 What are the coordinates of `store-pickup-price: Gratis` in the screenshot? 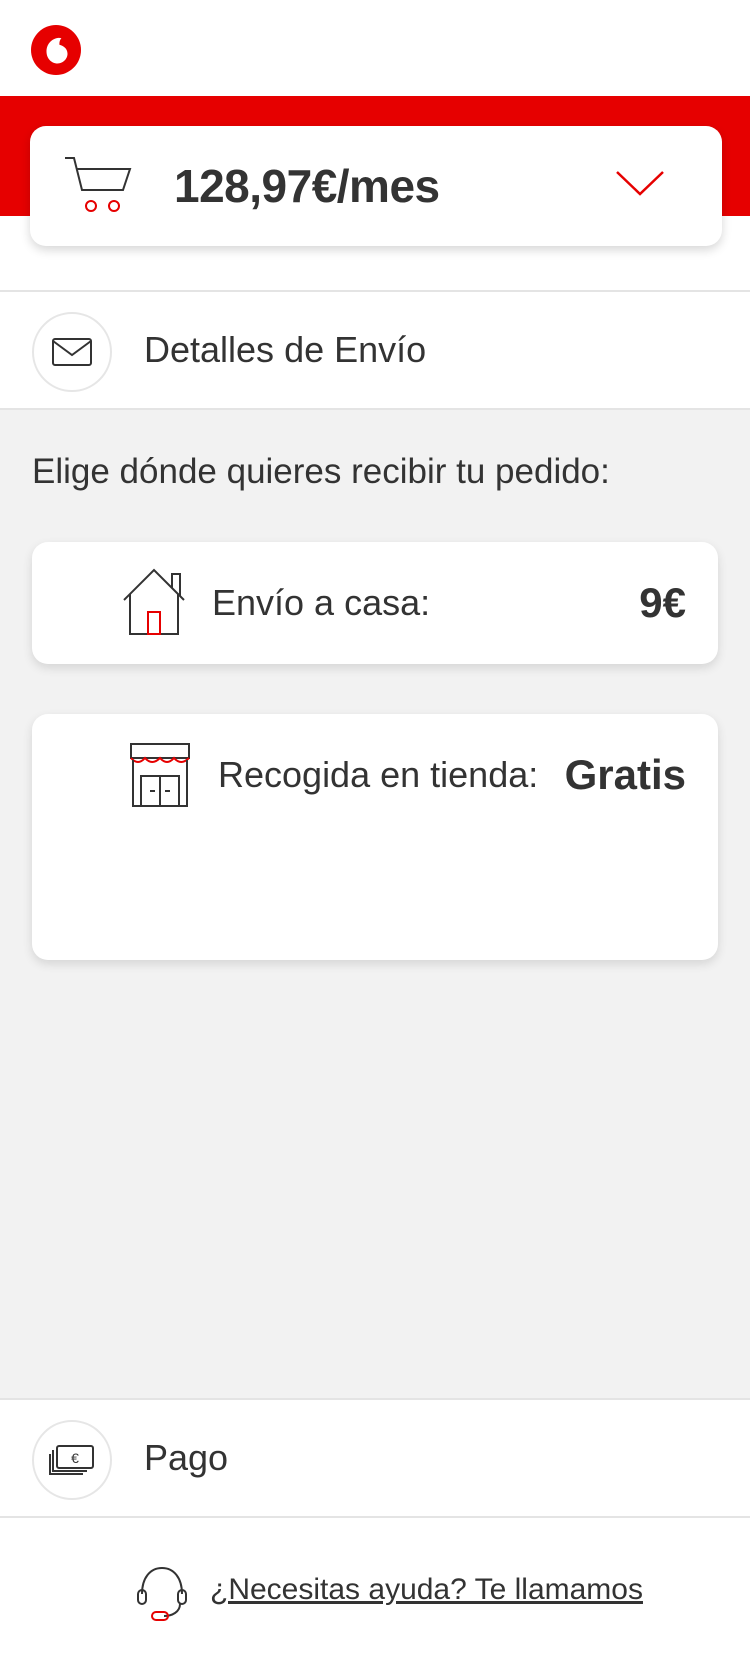 It's located at (625, 774).